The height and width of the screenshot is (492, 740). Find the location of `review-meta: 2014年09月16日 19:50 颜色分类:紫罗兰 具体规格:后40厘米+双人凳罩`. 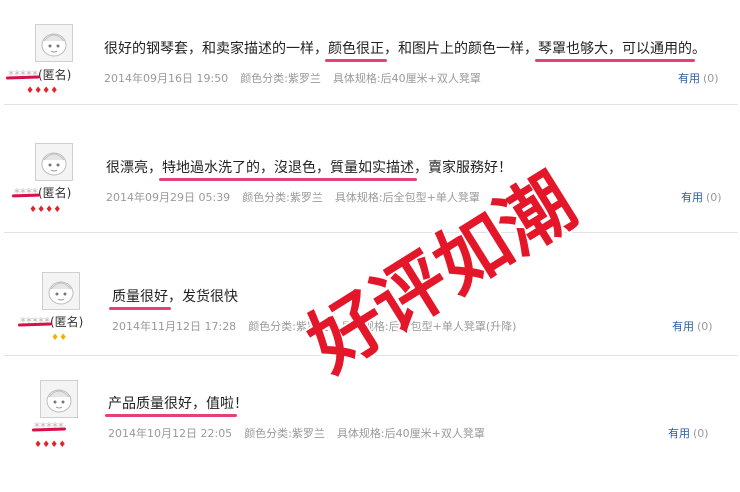

review-meta: 2014年09月16日 19:50 颜色分类:紫罗兰 具体规格:后40厘米+双人凳罩 is located at coordinates (298, 78).